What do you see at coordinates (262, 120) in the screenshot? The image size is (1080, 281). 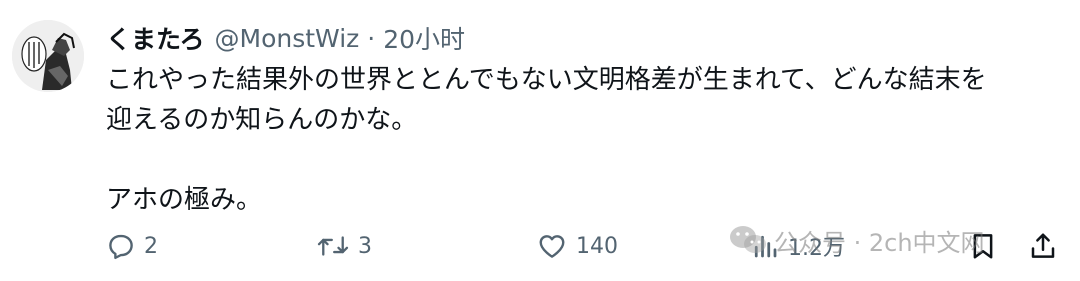 I see `tweet-text-line: 迎えるのか知らんのかな。` at bounding box center [262, 120].